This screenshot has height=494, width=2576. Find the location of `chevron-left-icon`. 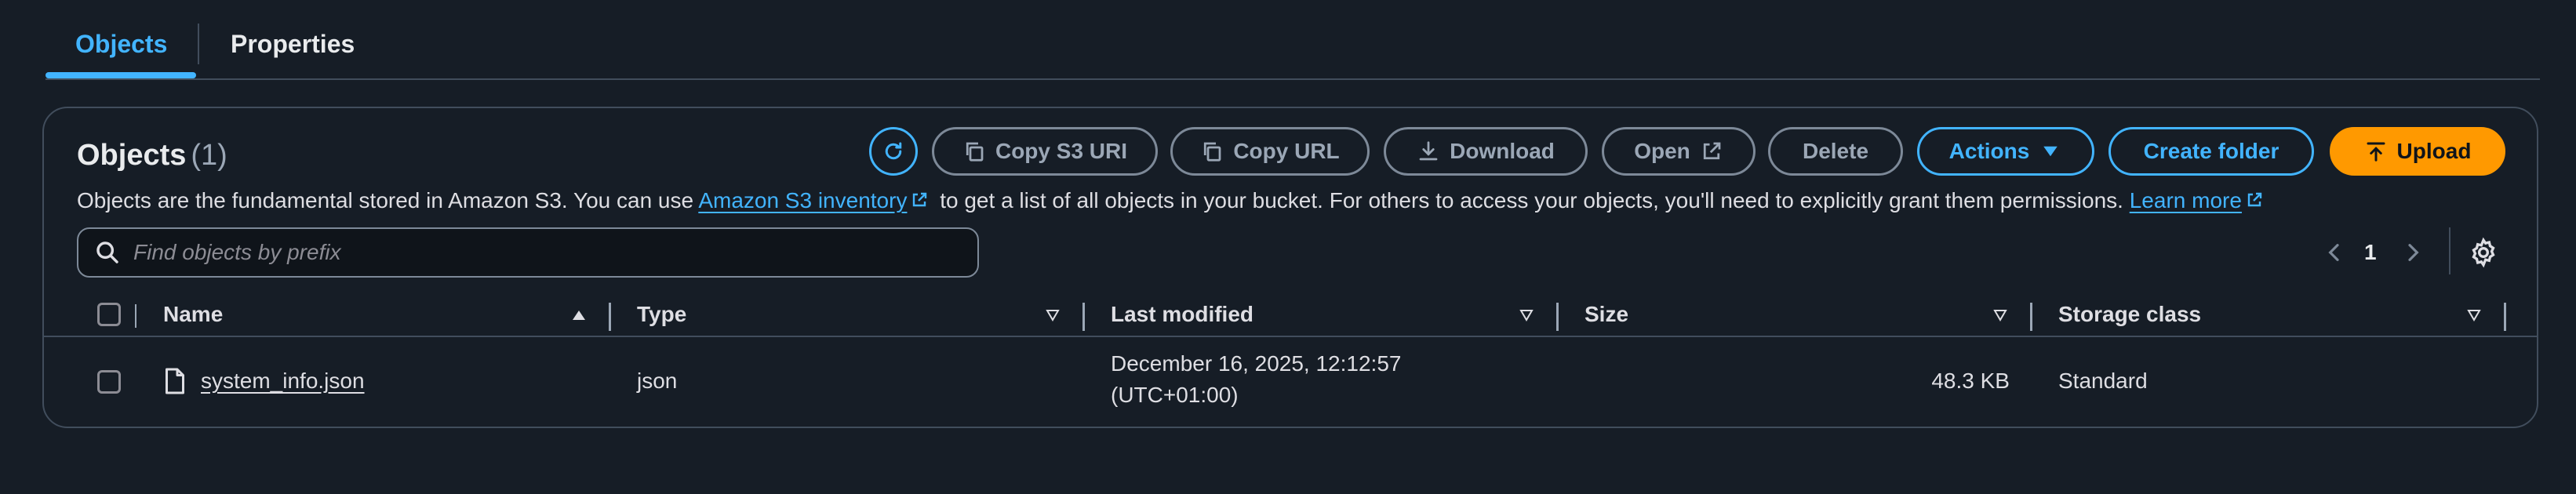

chevron-left-icon is located at coordinates (2333, 252).